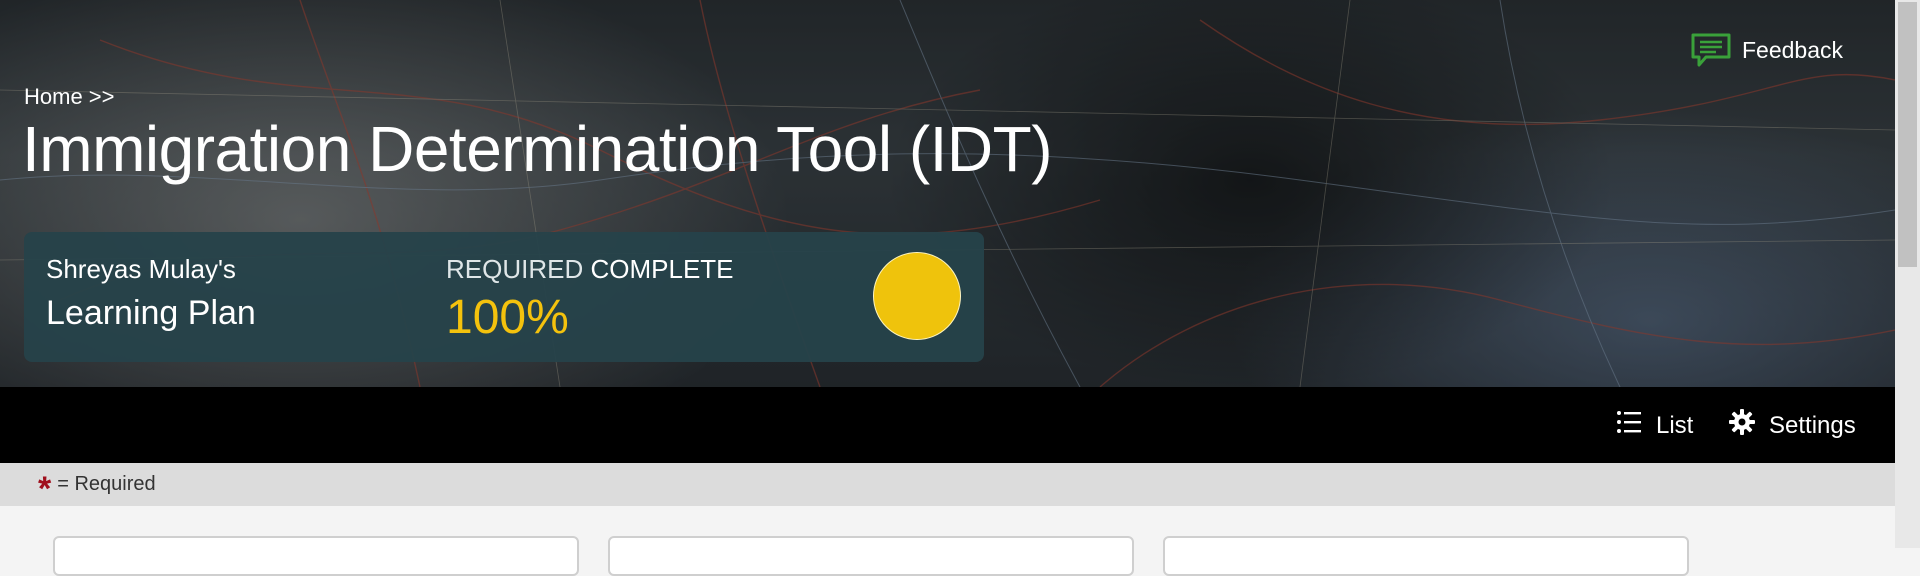 The width and height of the screenshot is (1920, 576). What do you see at coordinates (45, 488) in the screenshot?
I see `required-star-icon: *` at bounding box center [45, 488].